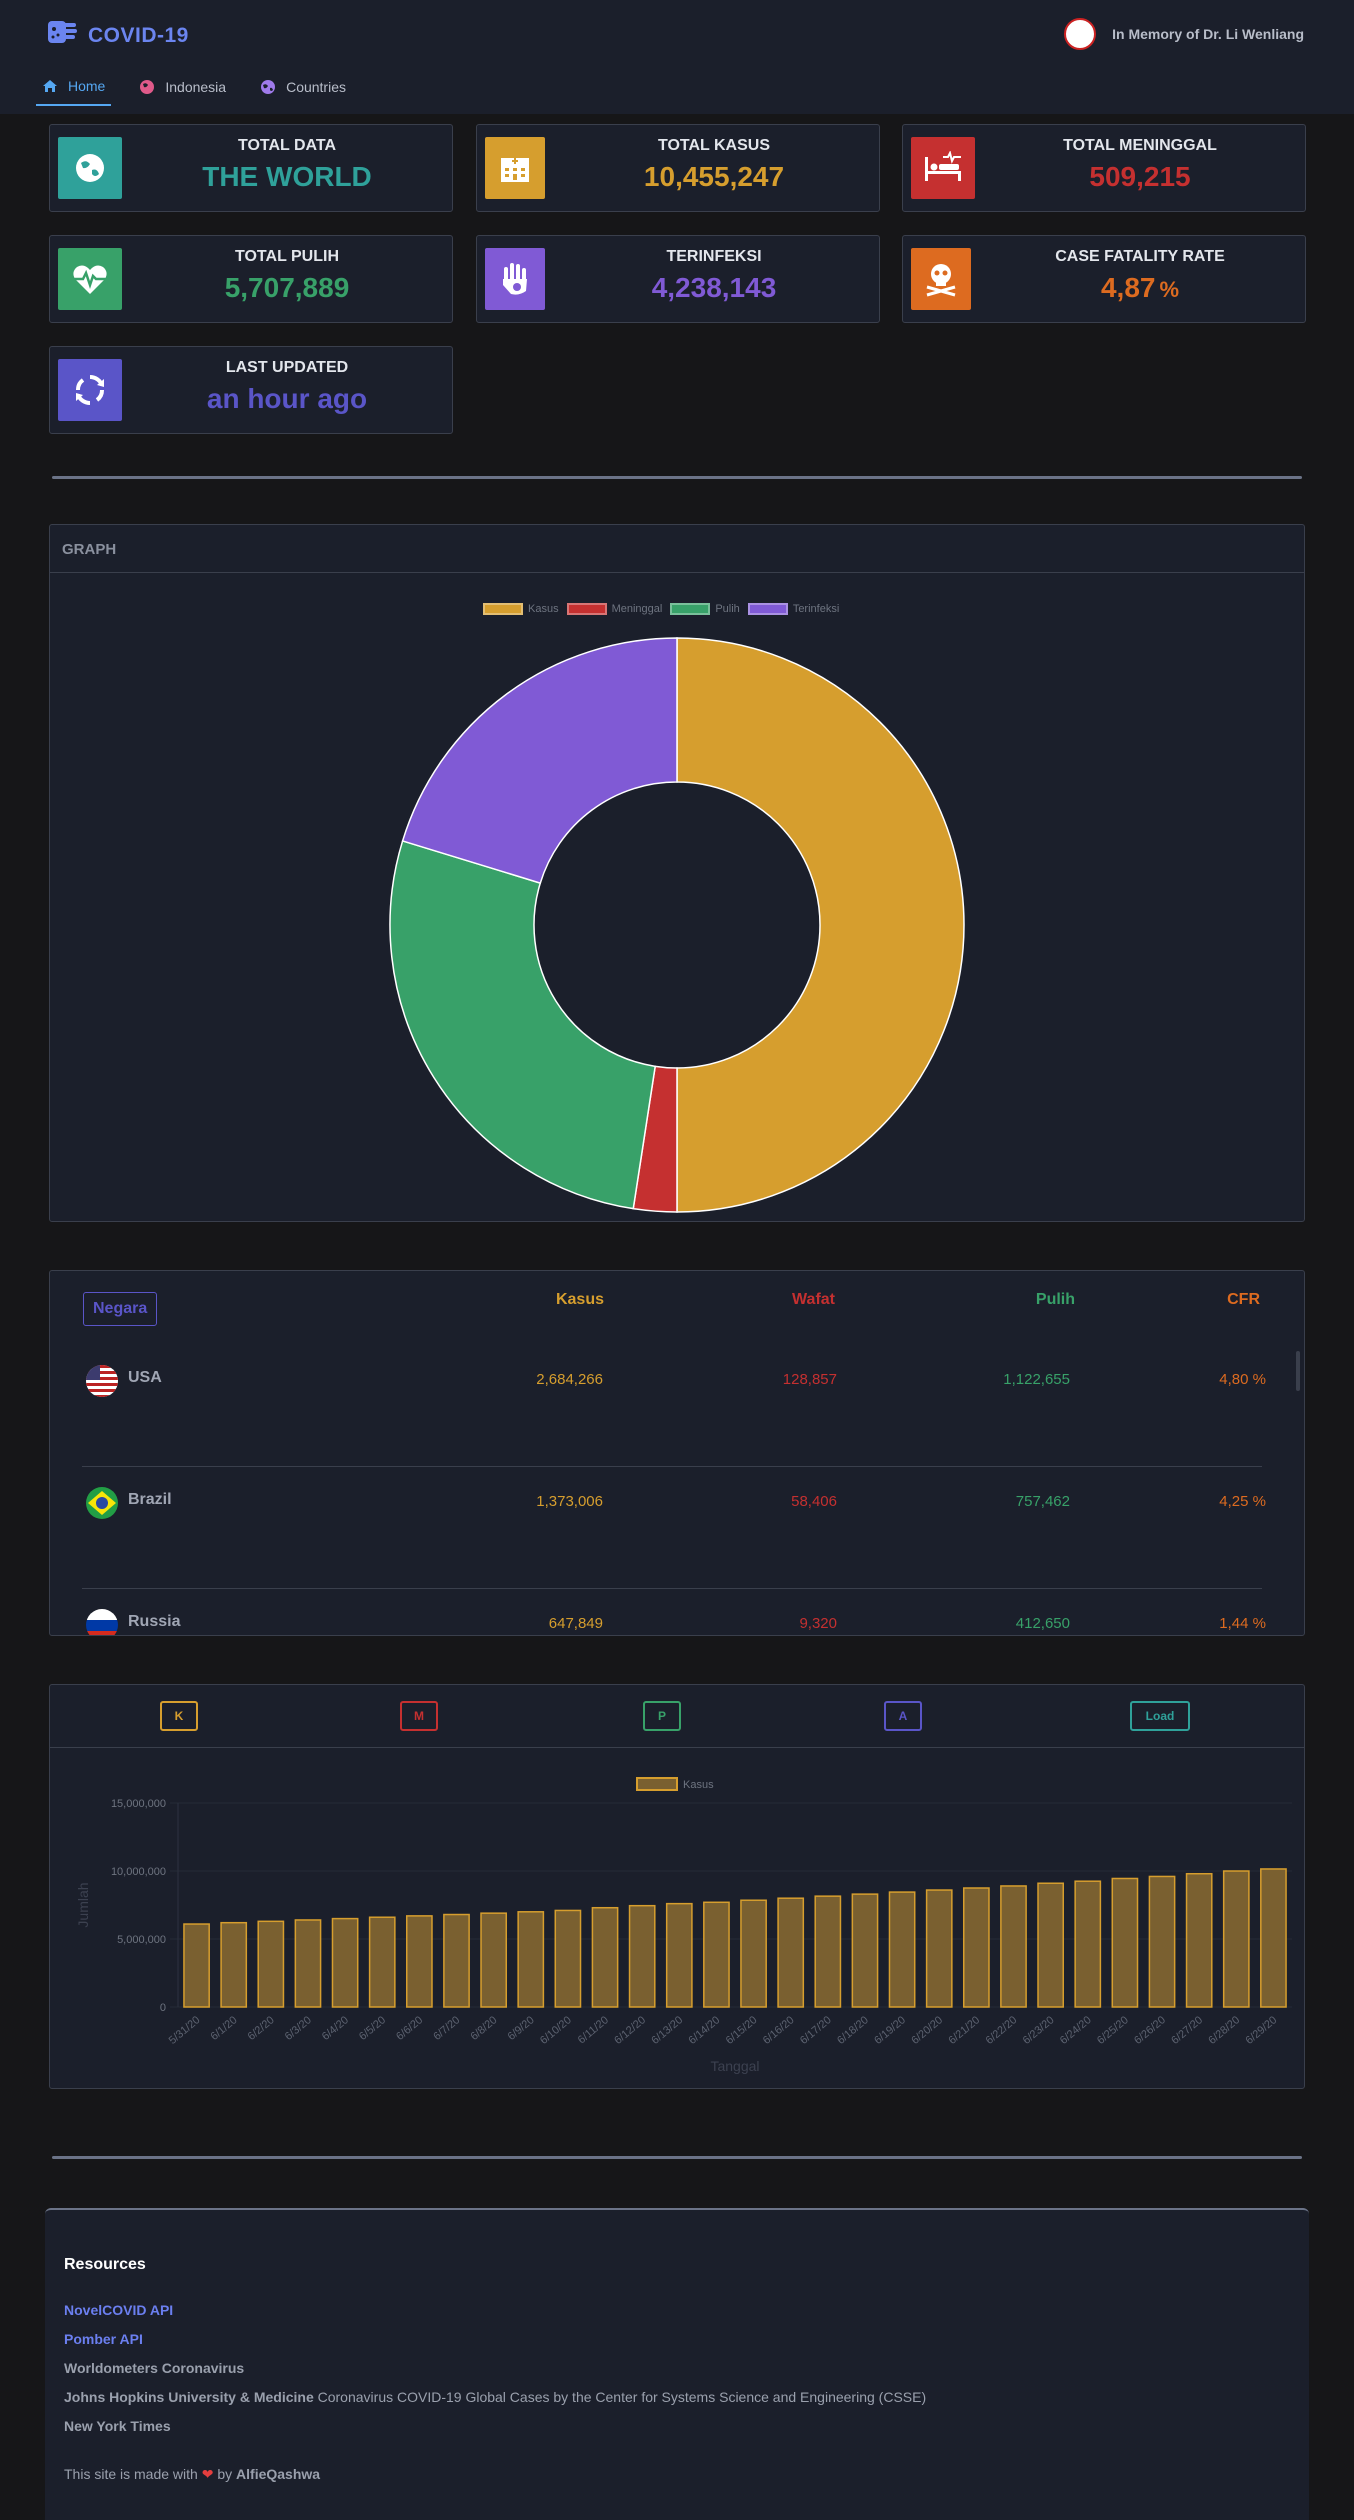  What do you see at coordinates (62, 32) in the screenshot?
I see `virus-hand-icon` at bounding box center [62, 32].